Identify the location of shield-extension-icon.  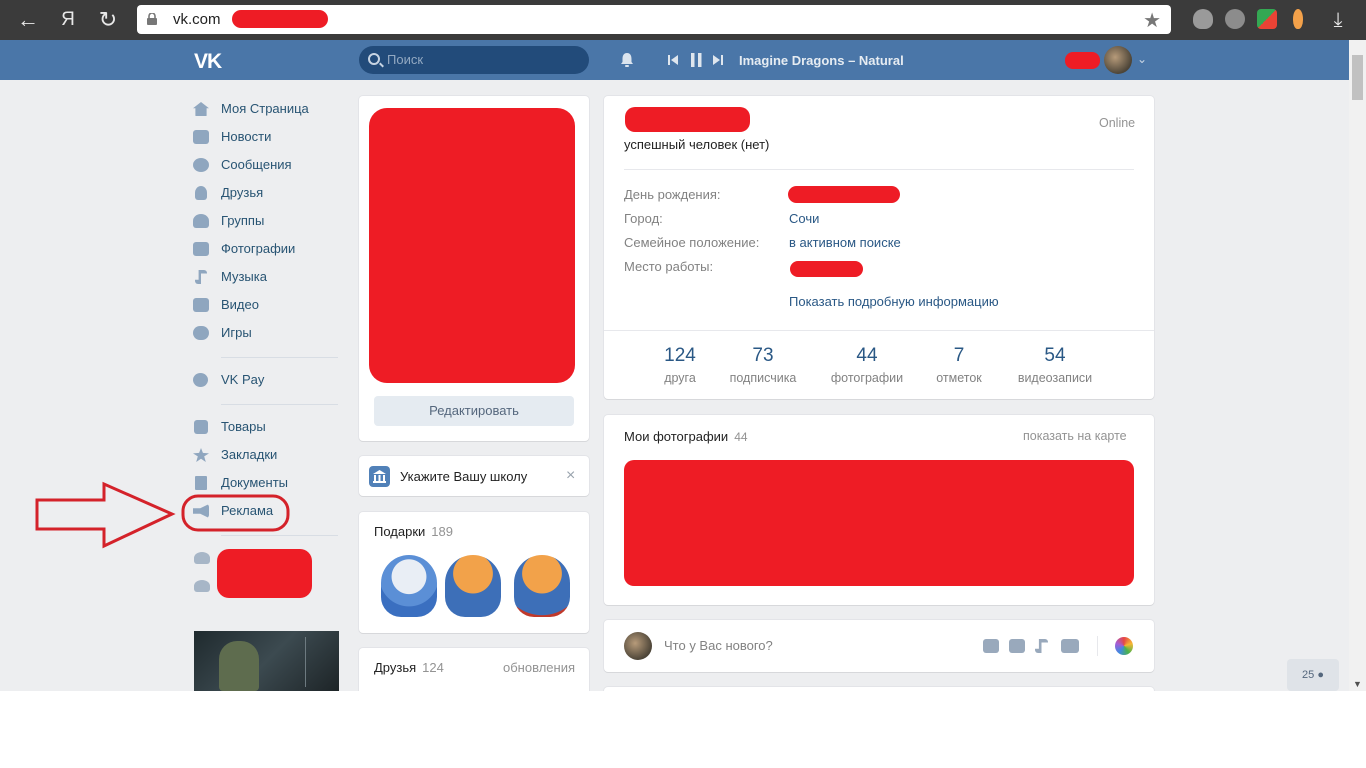
(1203, 19).